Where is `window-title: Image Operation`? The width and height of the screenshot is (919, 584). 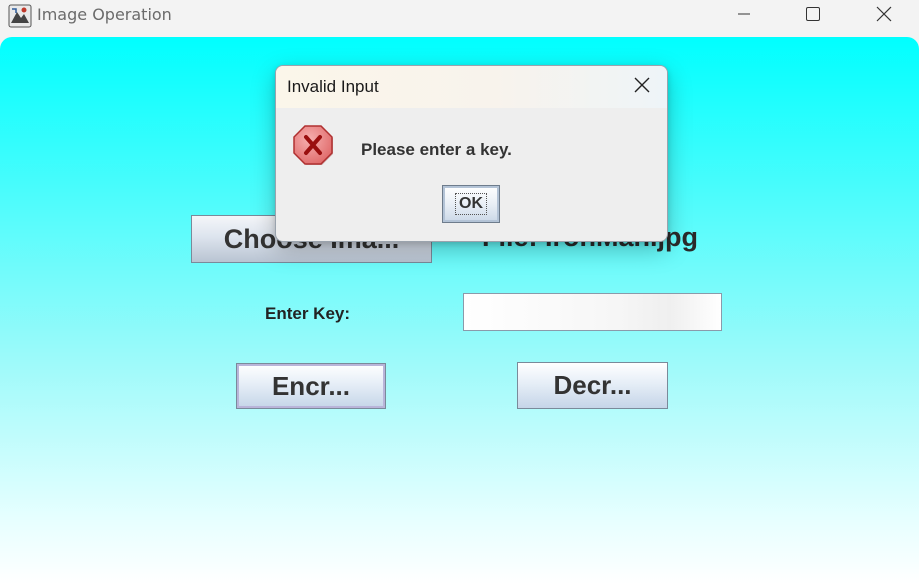
window-title: Image Operation is located at coordinates (104, 14).